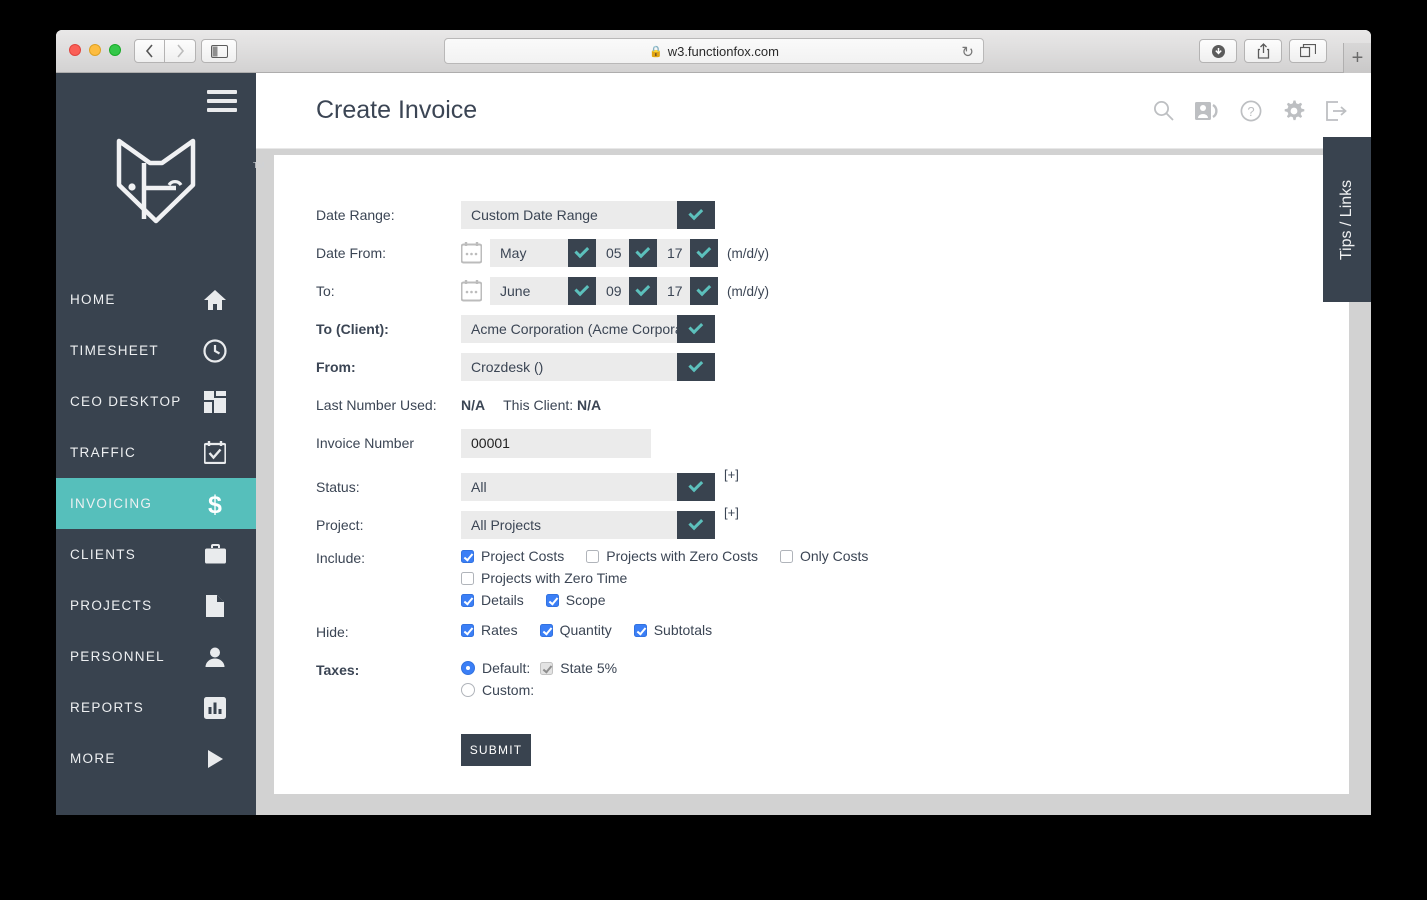 The image size is (1427, 900). What do you see at coordinates (687, 253) in the screenshot?
I see `date-from-year-select: 17` at bounding box center [687, 253].